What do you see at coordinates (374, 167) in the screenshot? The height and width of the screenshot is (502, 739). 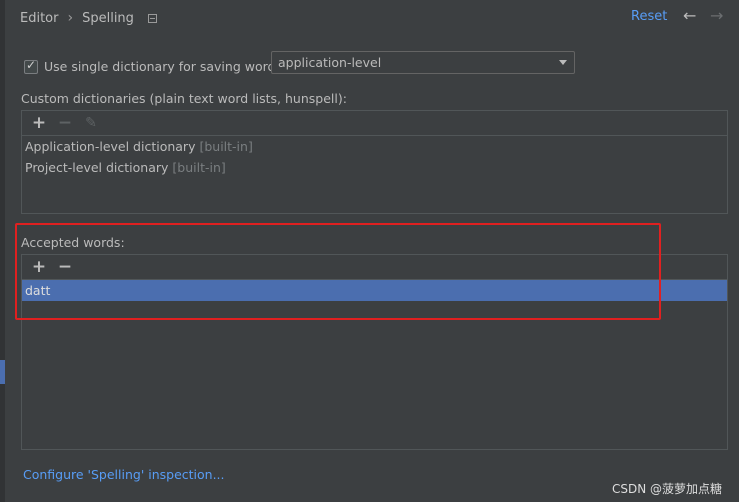 I see `list-item: Project-level dictionary [built-in]` at bounding box center [374, 167].